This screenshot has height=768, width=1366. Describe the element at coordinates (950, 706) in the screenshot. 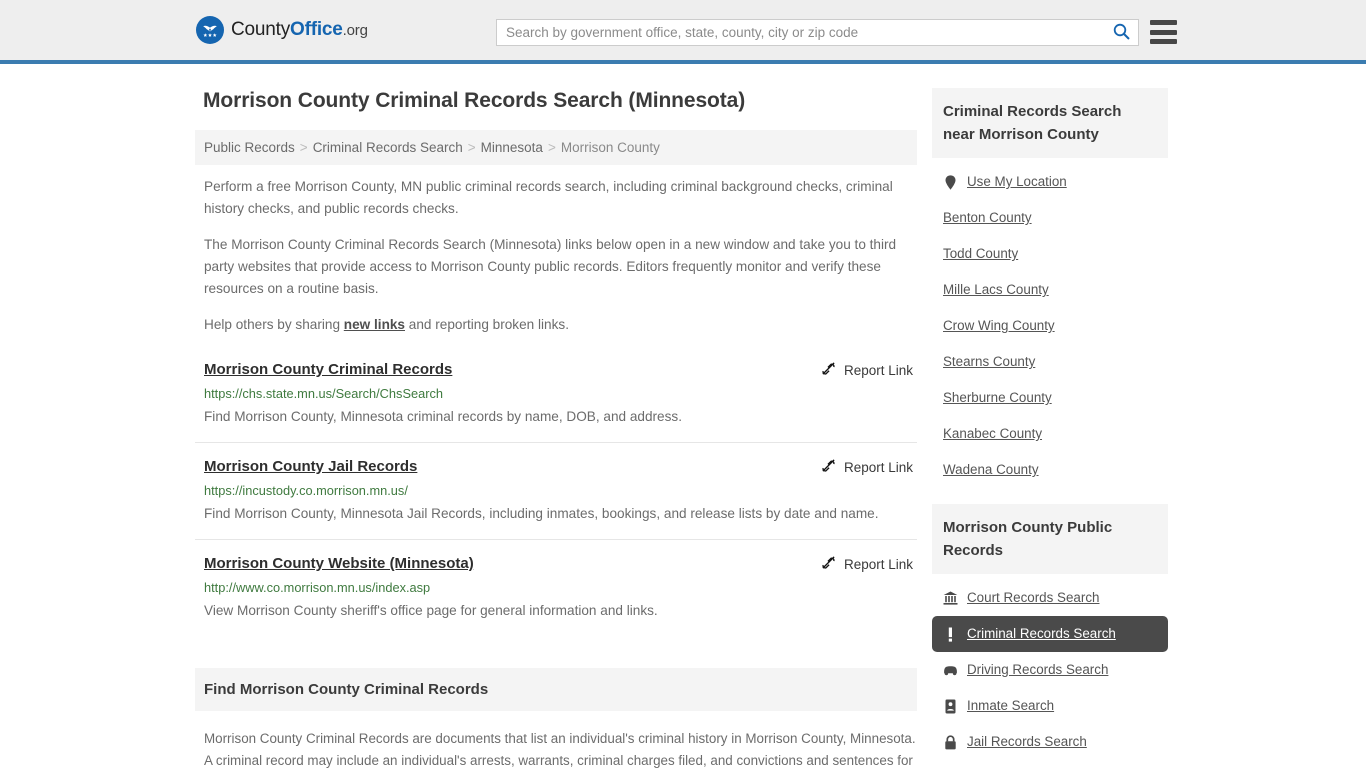

I see `id-card-icon` at that location.